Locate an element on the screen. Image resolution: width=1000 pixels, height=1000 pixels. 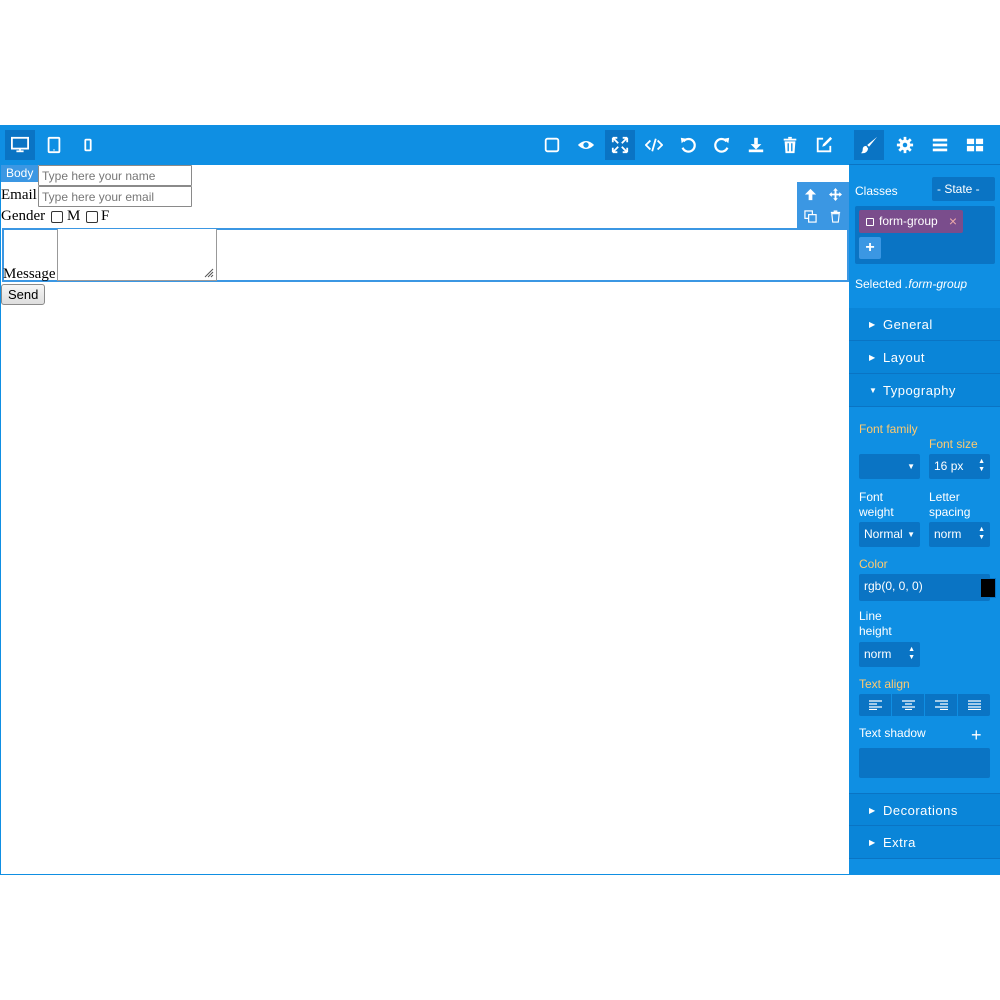
gender-m-checkbox is located at coordinates (57, 217).